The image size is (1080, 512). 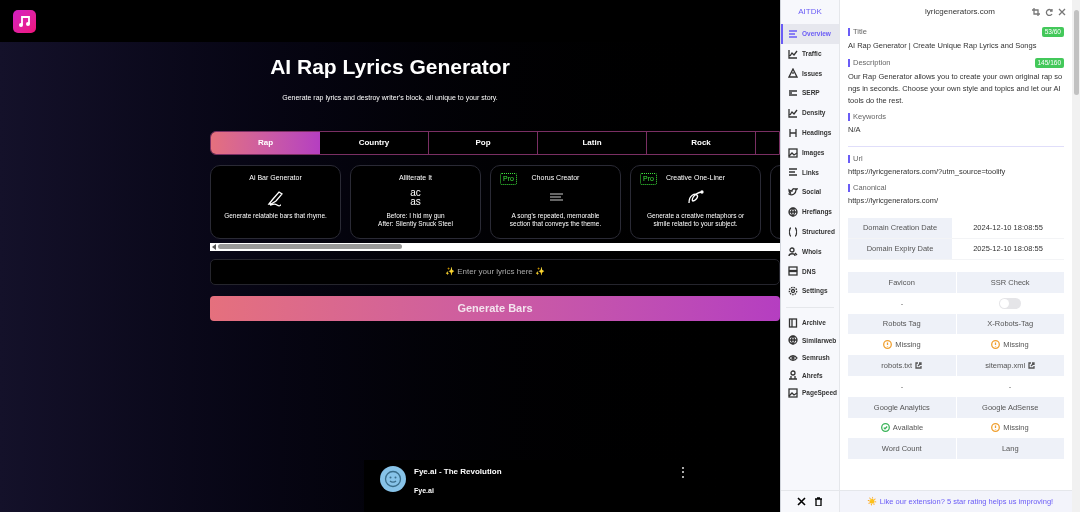 I want to click on server-icon, so click(x=793, y=271).